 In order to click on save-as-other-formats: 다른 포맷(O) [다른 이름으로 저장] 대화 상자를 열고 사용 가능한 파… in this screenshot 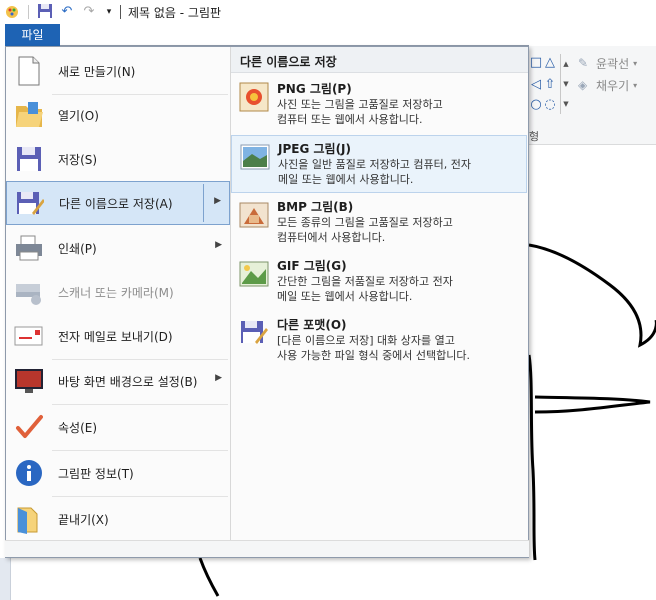, I will do `click(379, 341)`.